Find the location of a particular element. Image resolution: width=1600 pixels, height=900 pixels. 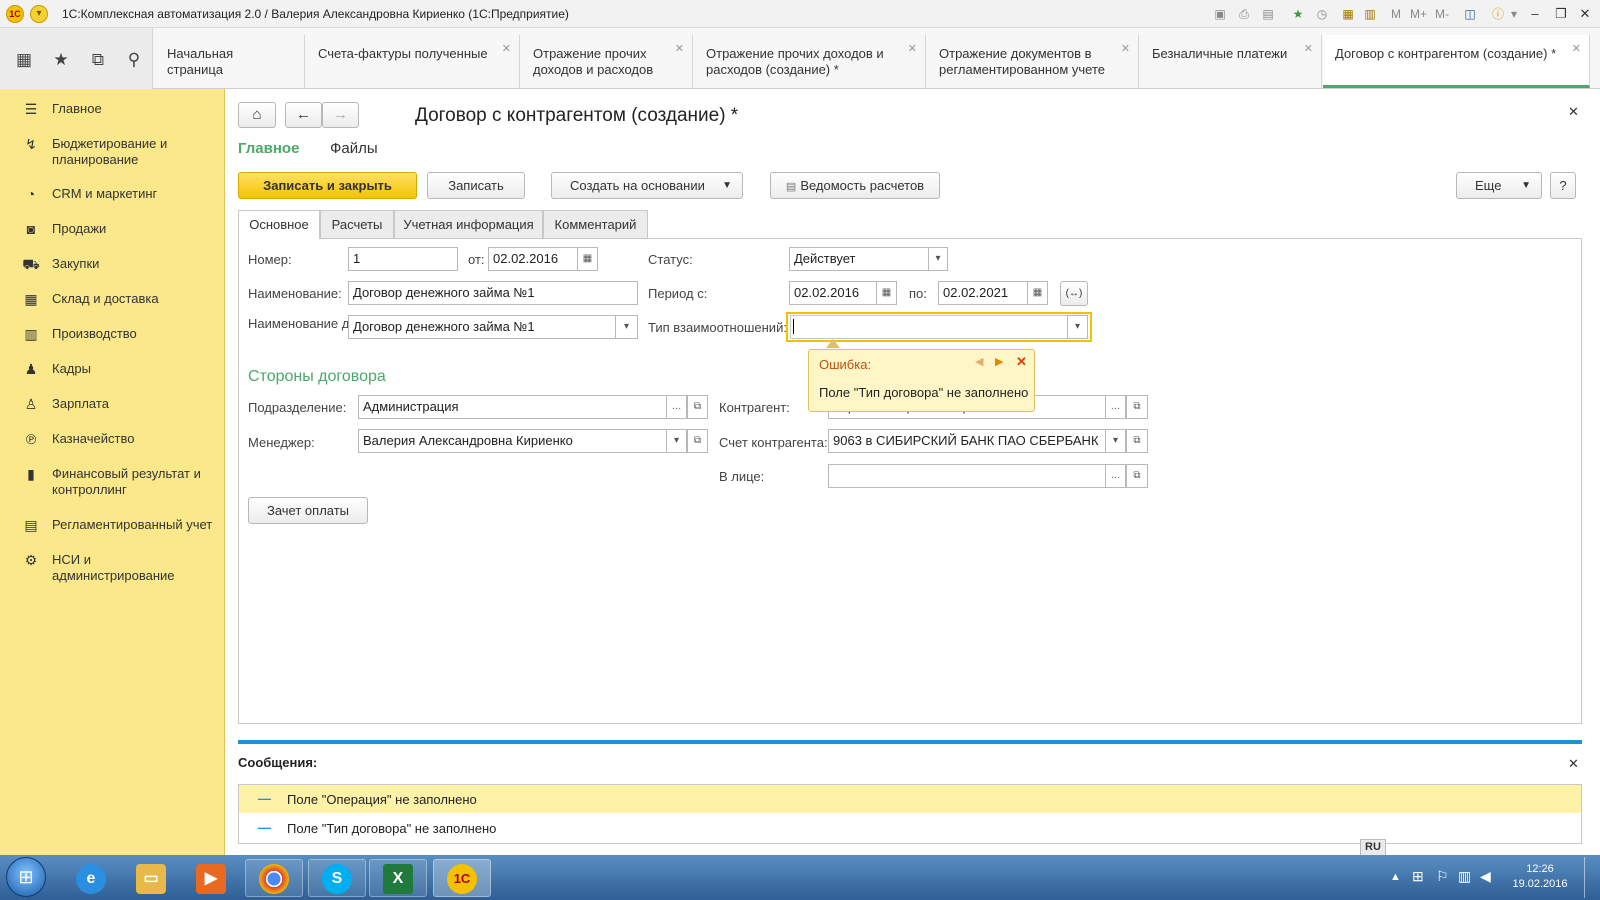

subnav-main: Главное is located at coordinates (268, 148).